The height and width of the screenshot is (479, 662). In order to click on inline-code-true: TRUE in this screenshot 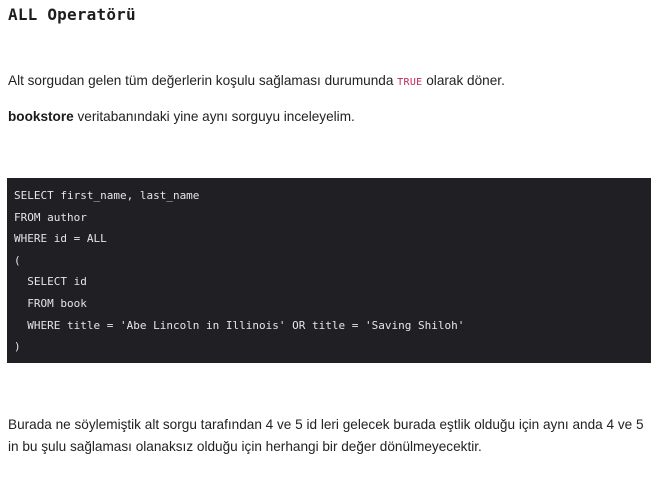, I will do `click(410, 82)`.